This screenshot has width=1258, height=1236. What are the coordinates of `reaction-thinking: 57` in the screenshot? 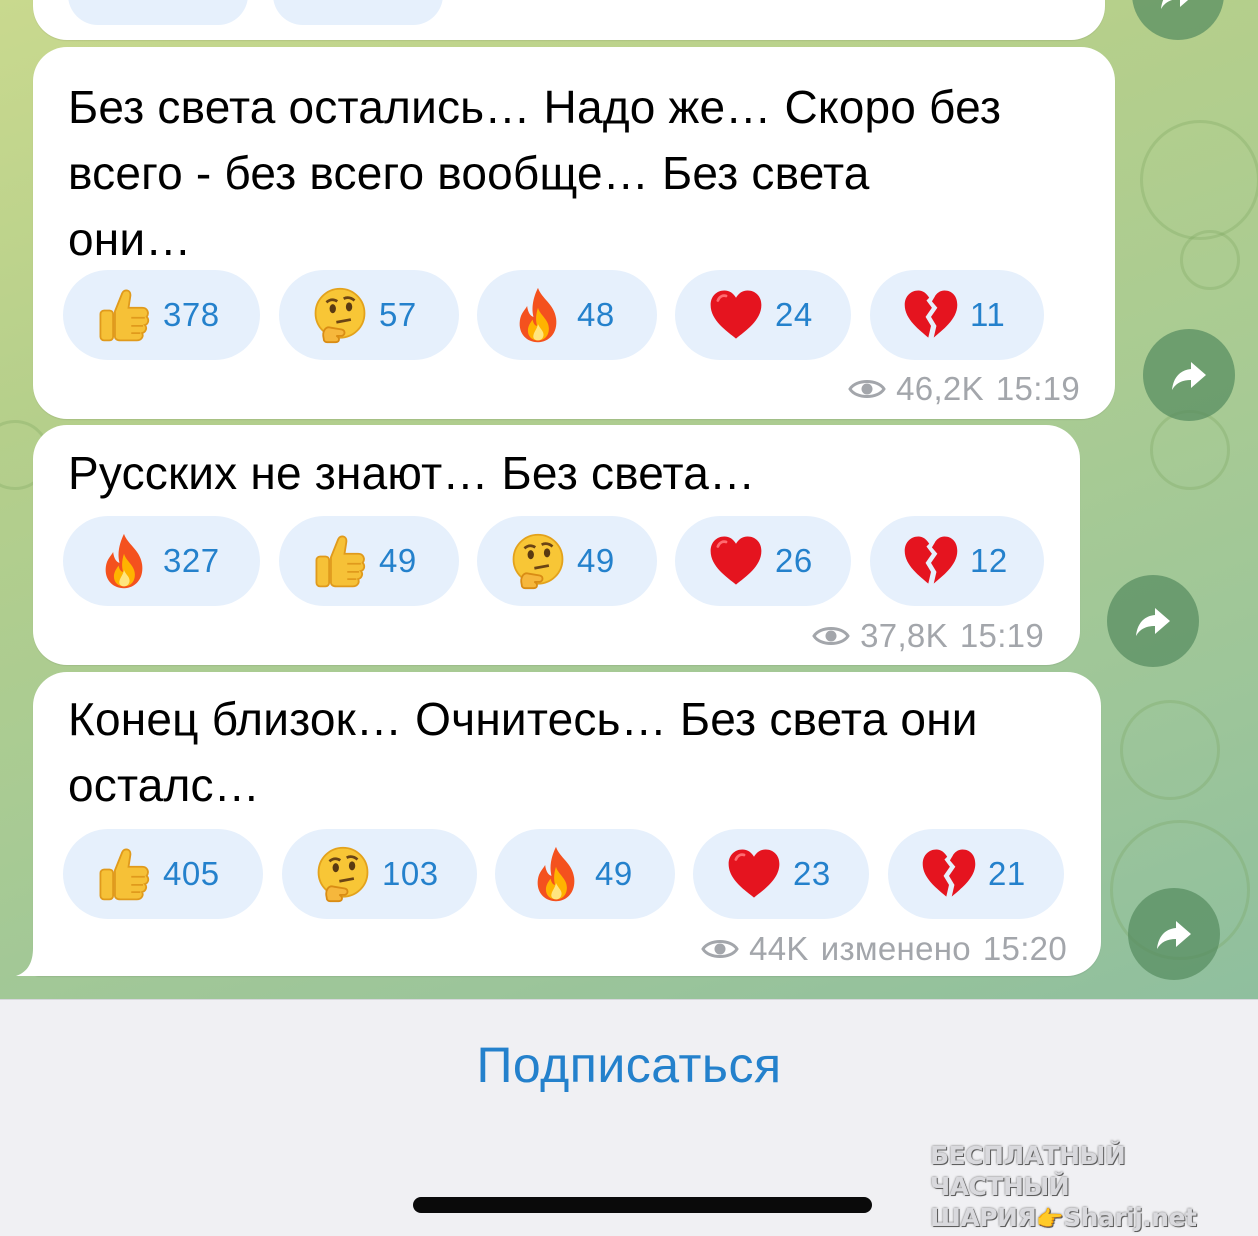 It's located at (369, 315).